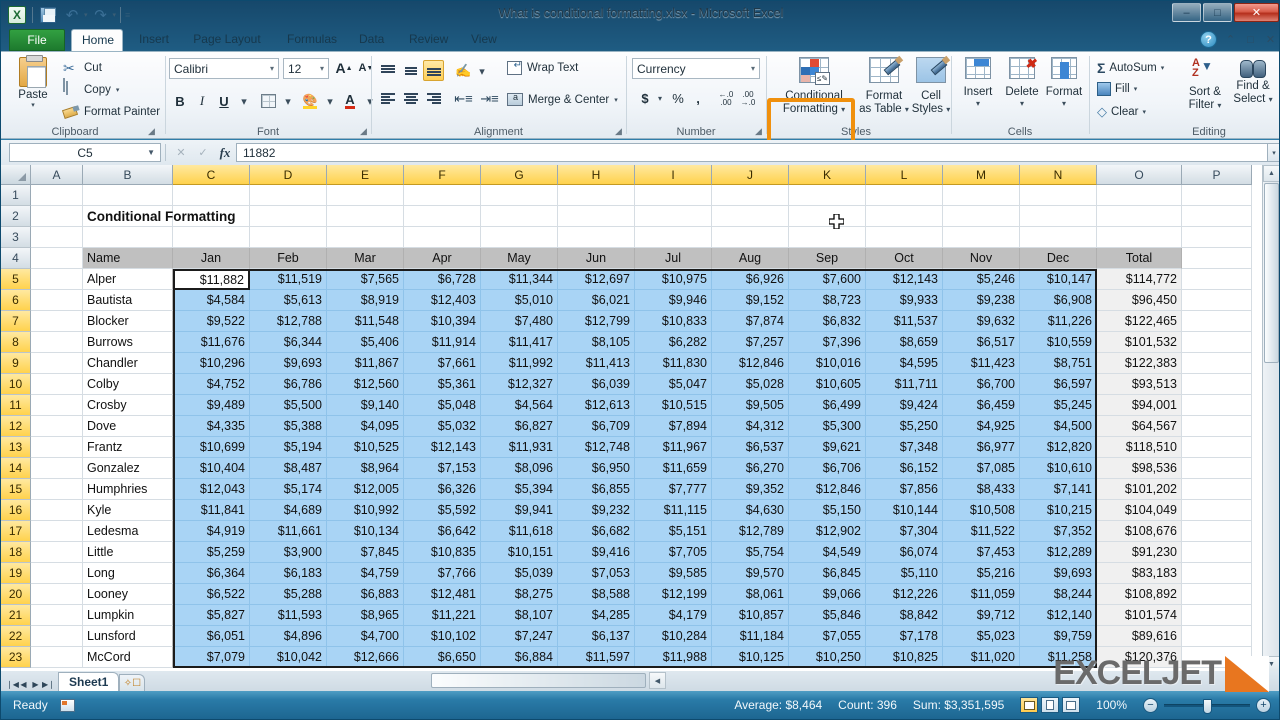 The image size is (1280, 720). What do you see at coordinates (1144, 112) in the screenshot?
I see `clear-caret: ▾` at bounding box center [1144, 112].